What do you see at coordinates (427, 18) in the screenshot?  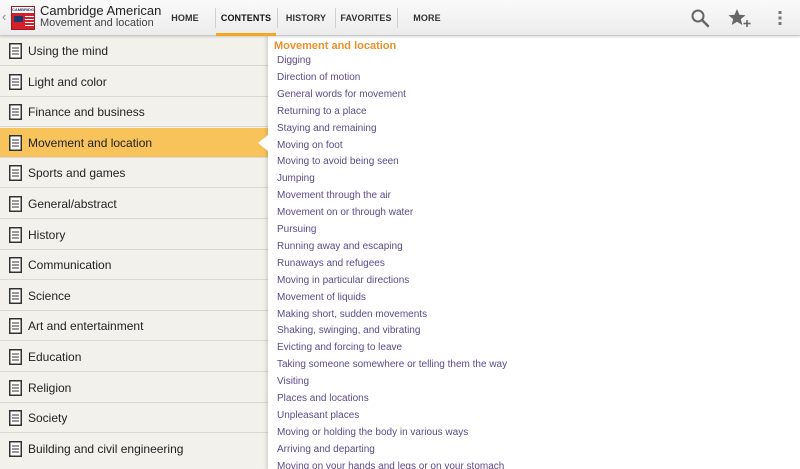 I see `tab-more: MORE` at bounding box center [427, 18].